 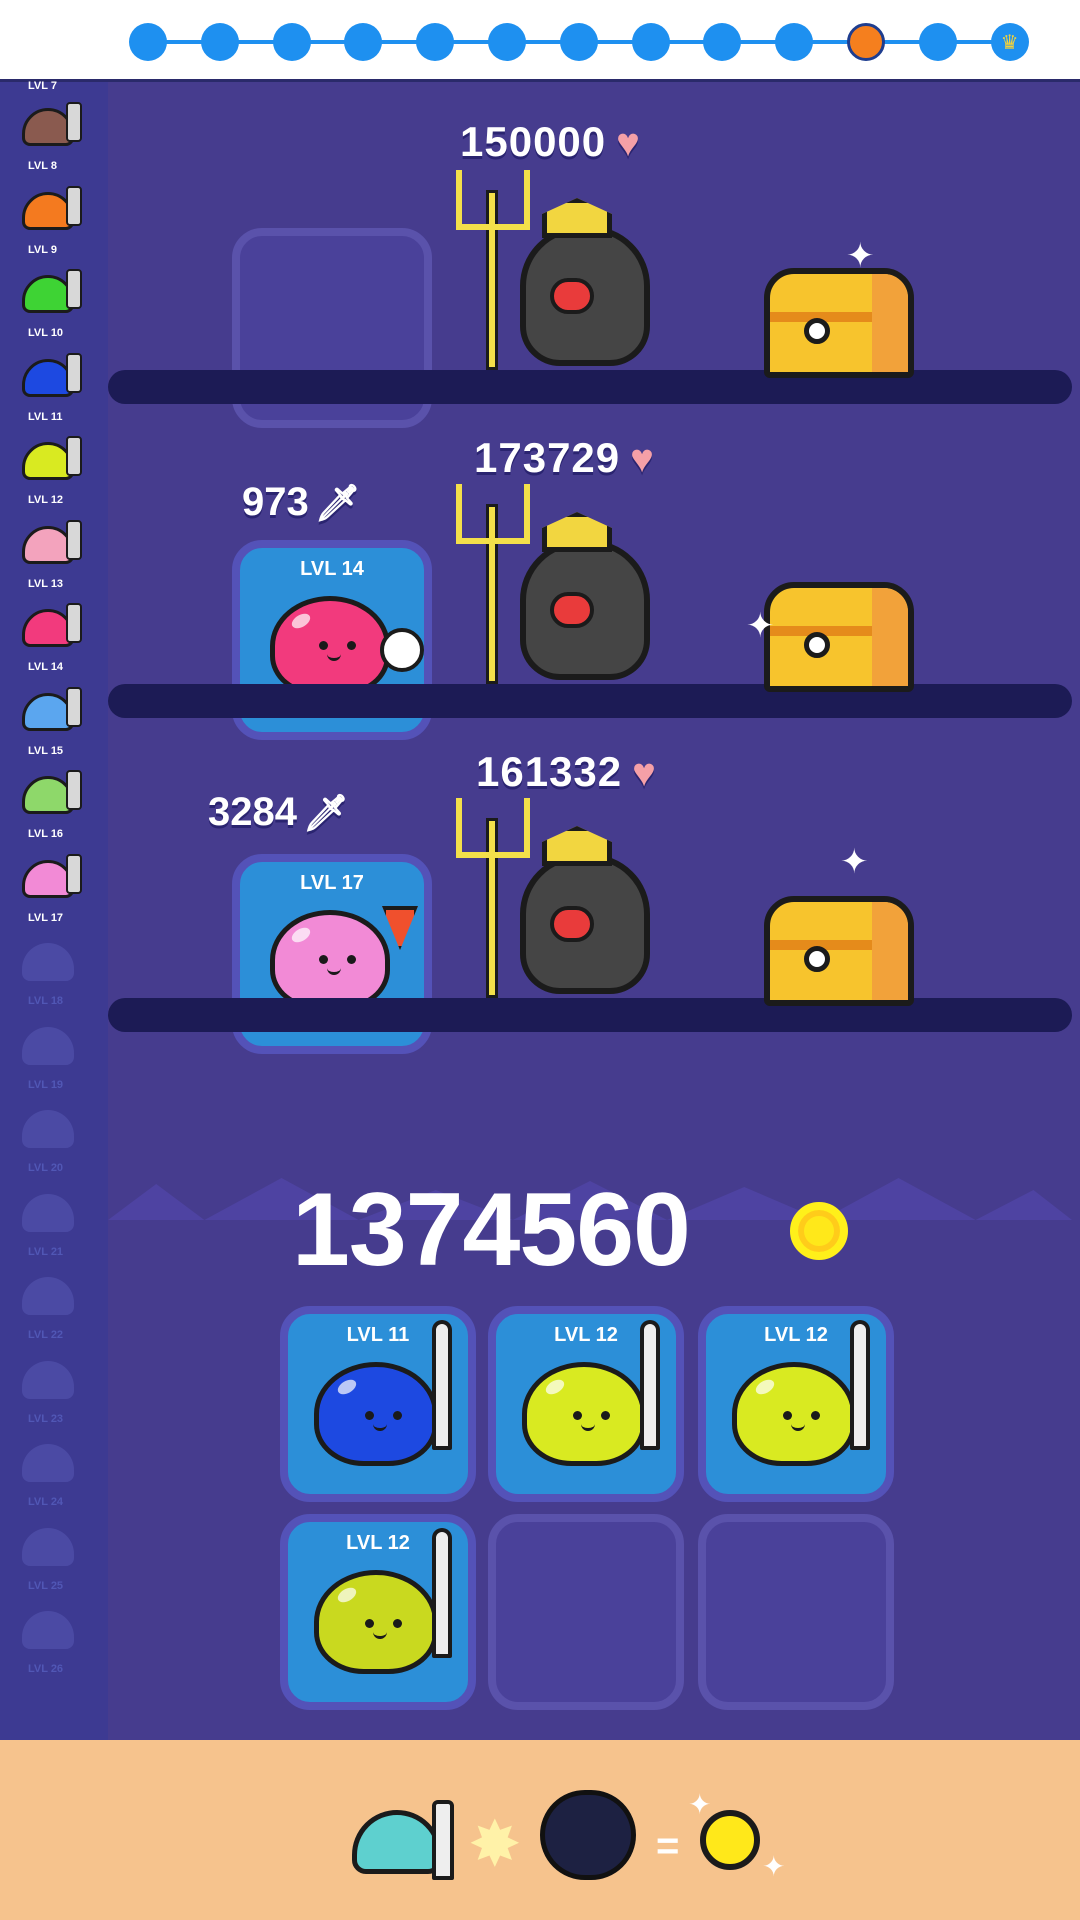 I want to click on sidebar-level-label: LVL 16, so click(x=46, y=834).